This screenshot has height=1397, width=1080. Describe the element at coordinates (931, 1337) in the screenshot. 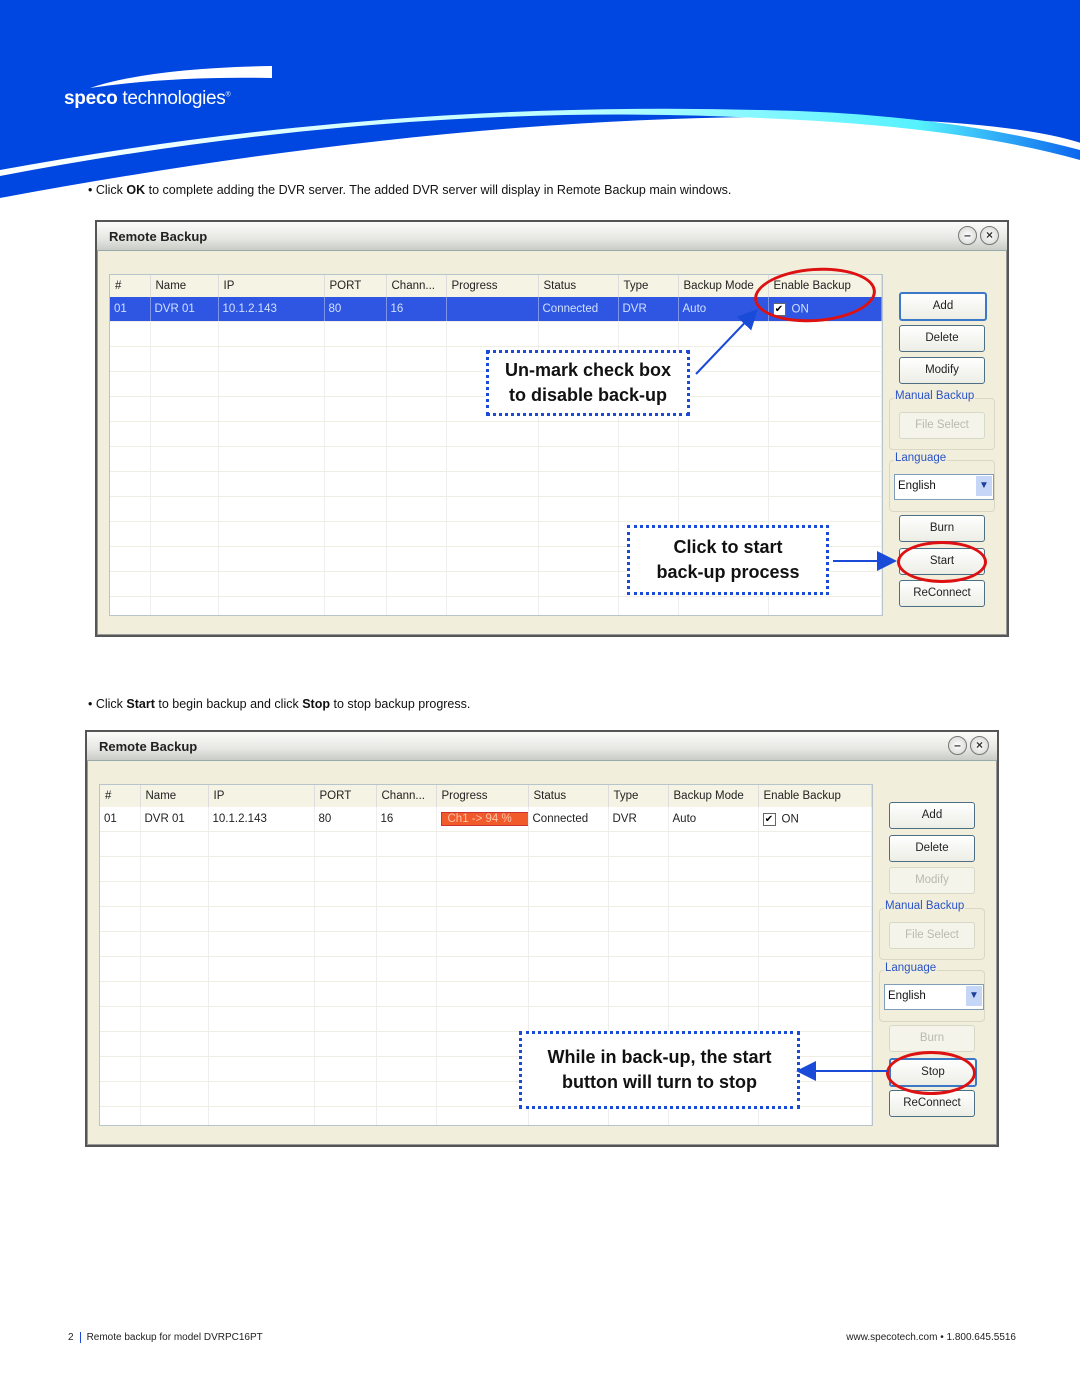

I see `footer-contact: www.specotech.com • 1.800.645.5516` at that location.